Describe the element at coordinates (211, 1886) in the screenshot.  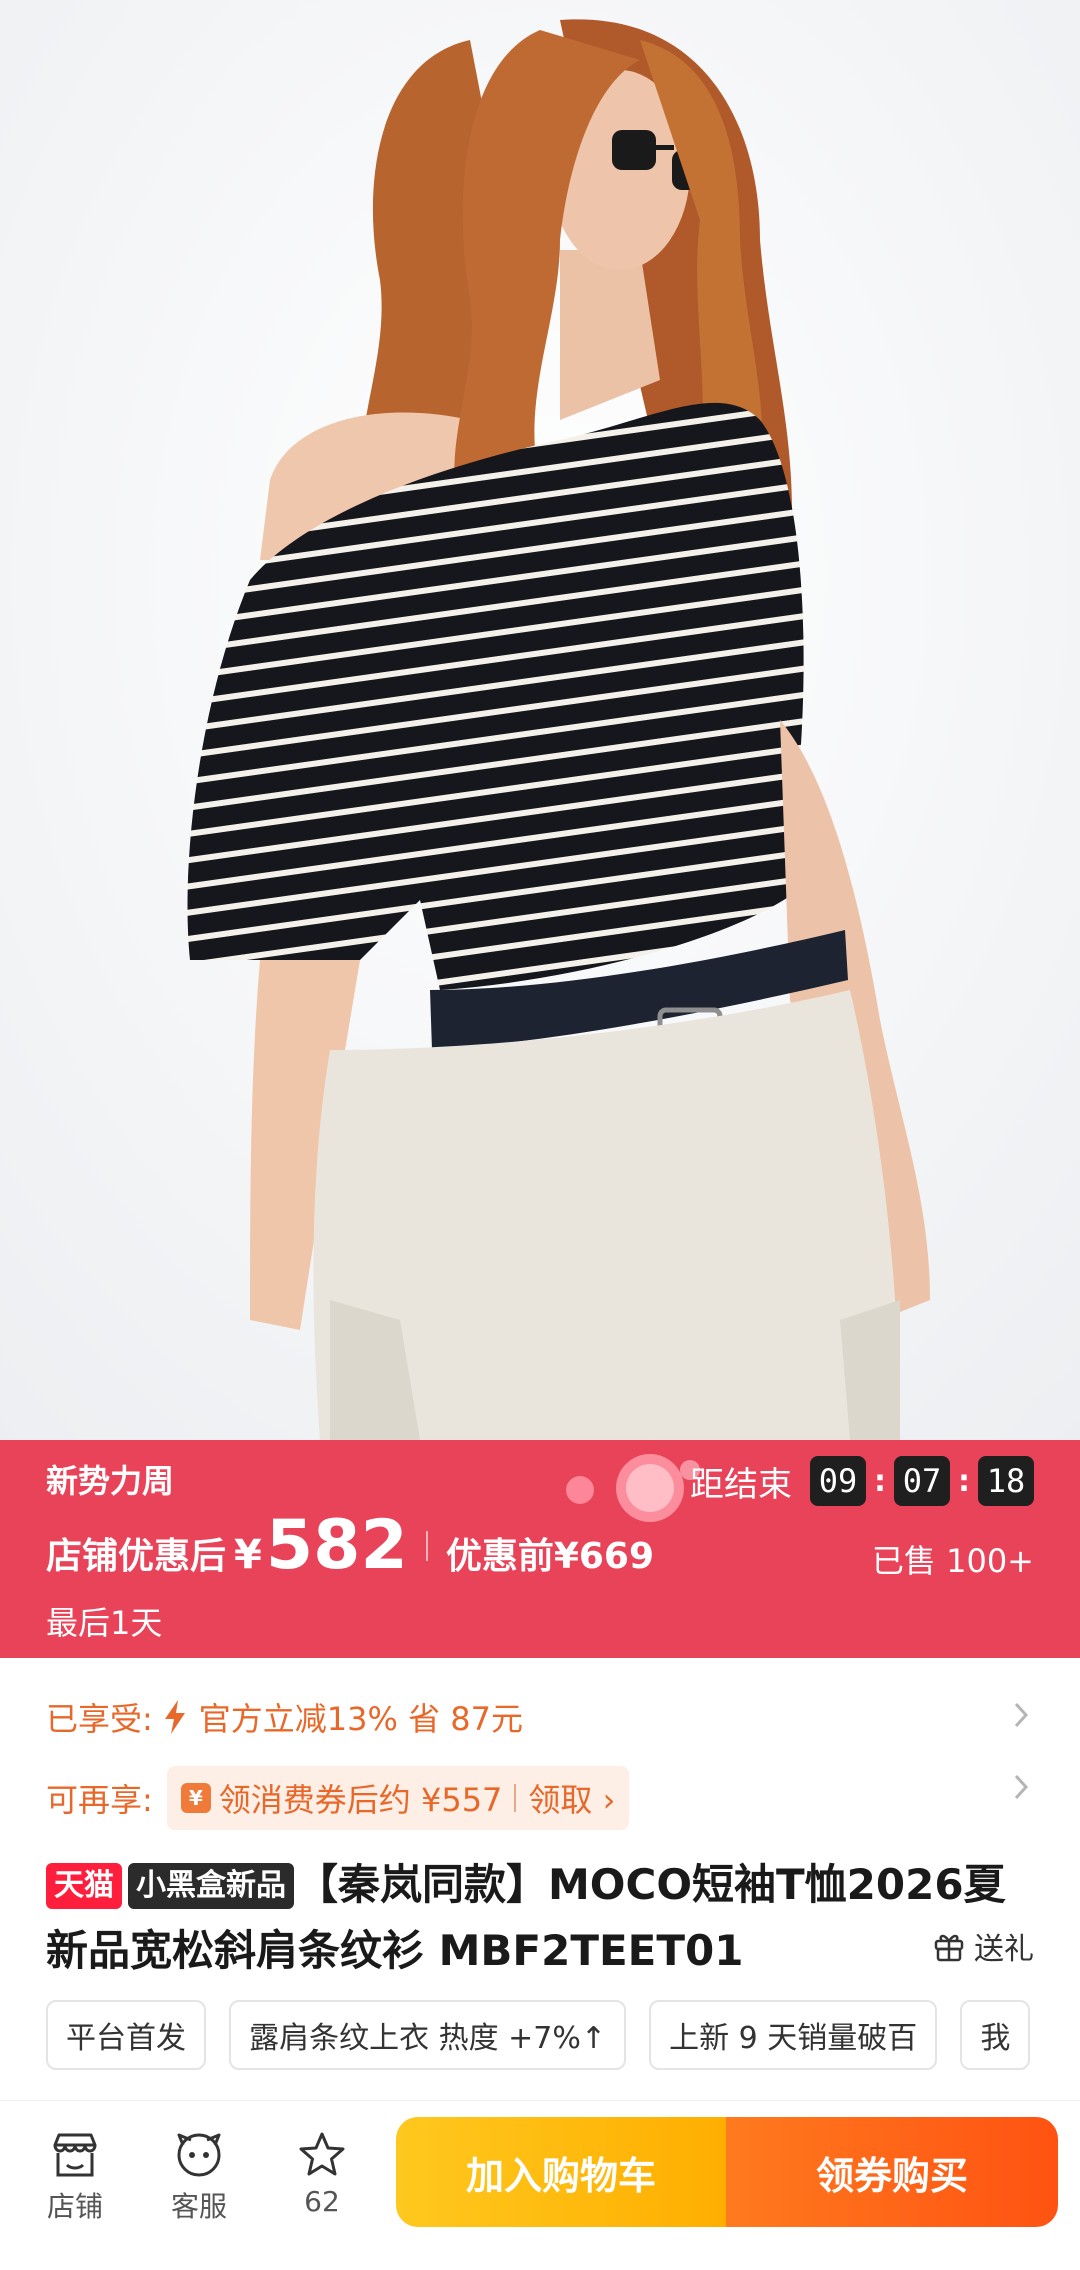
I see `blackbox-new-badge: 小黑盒新品` at that location.